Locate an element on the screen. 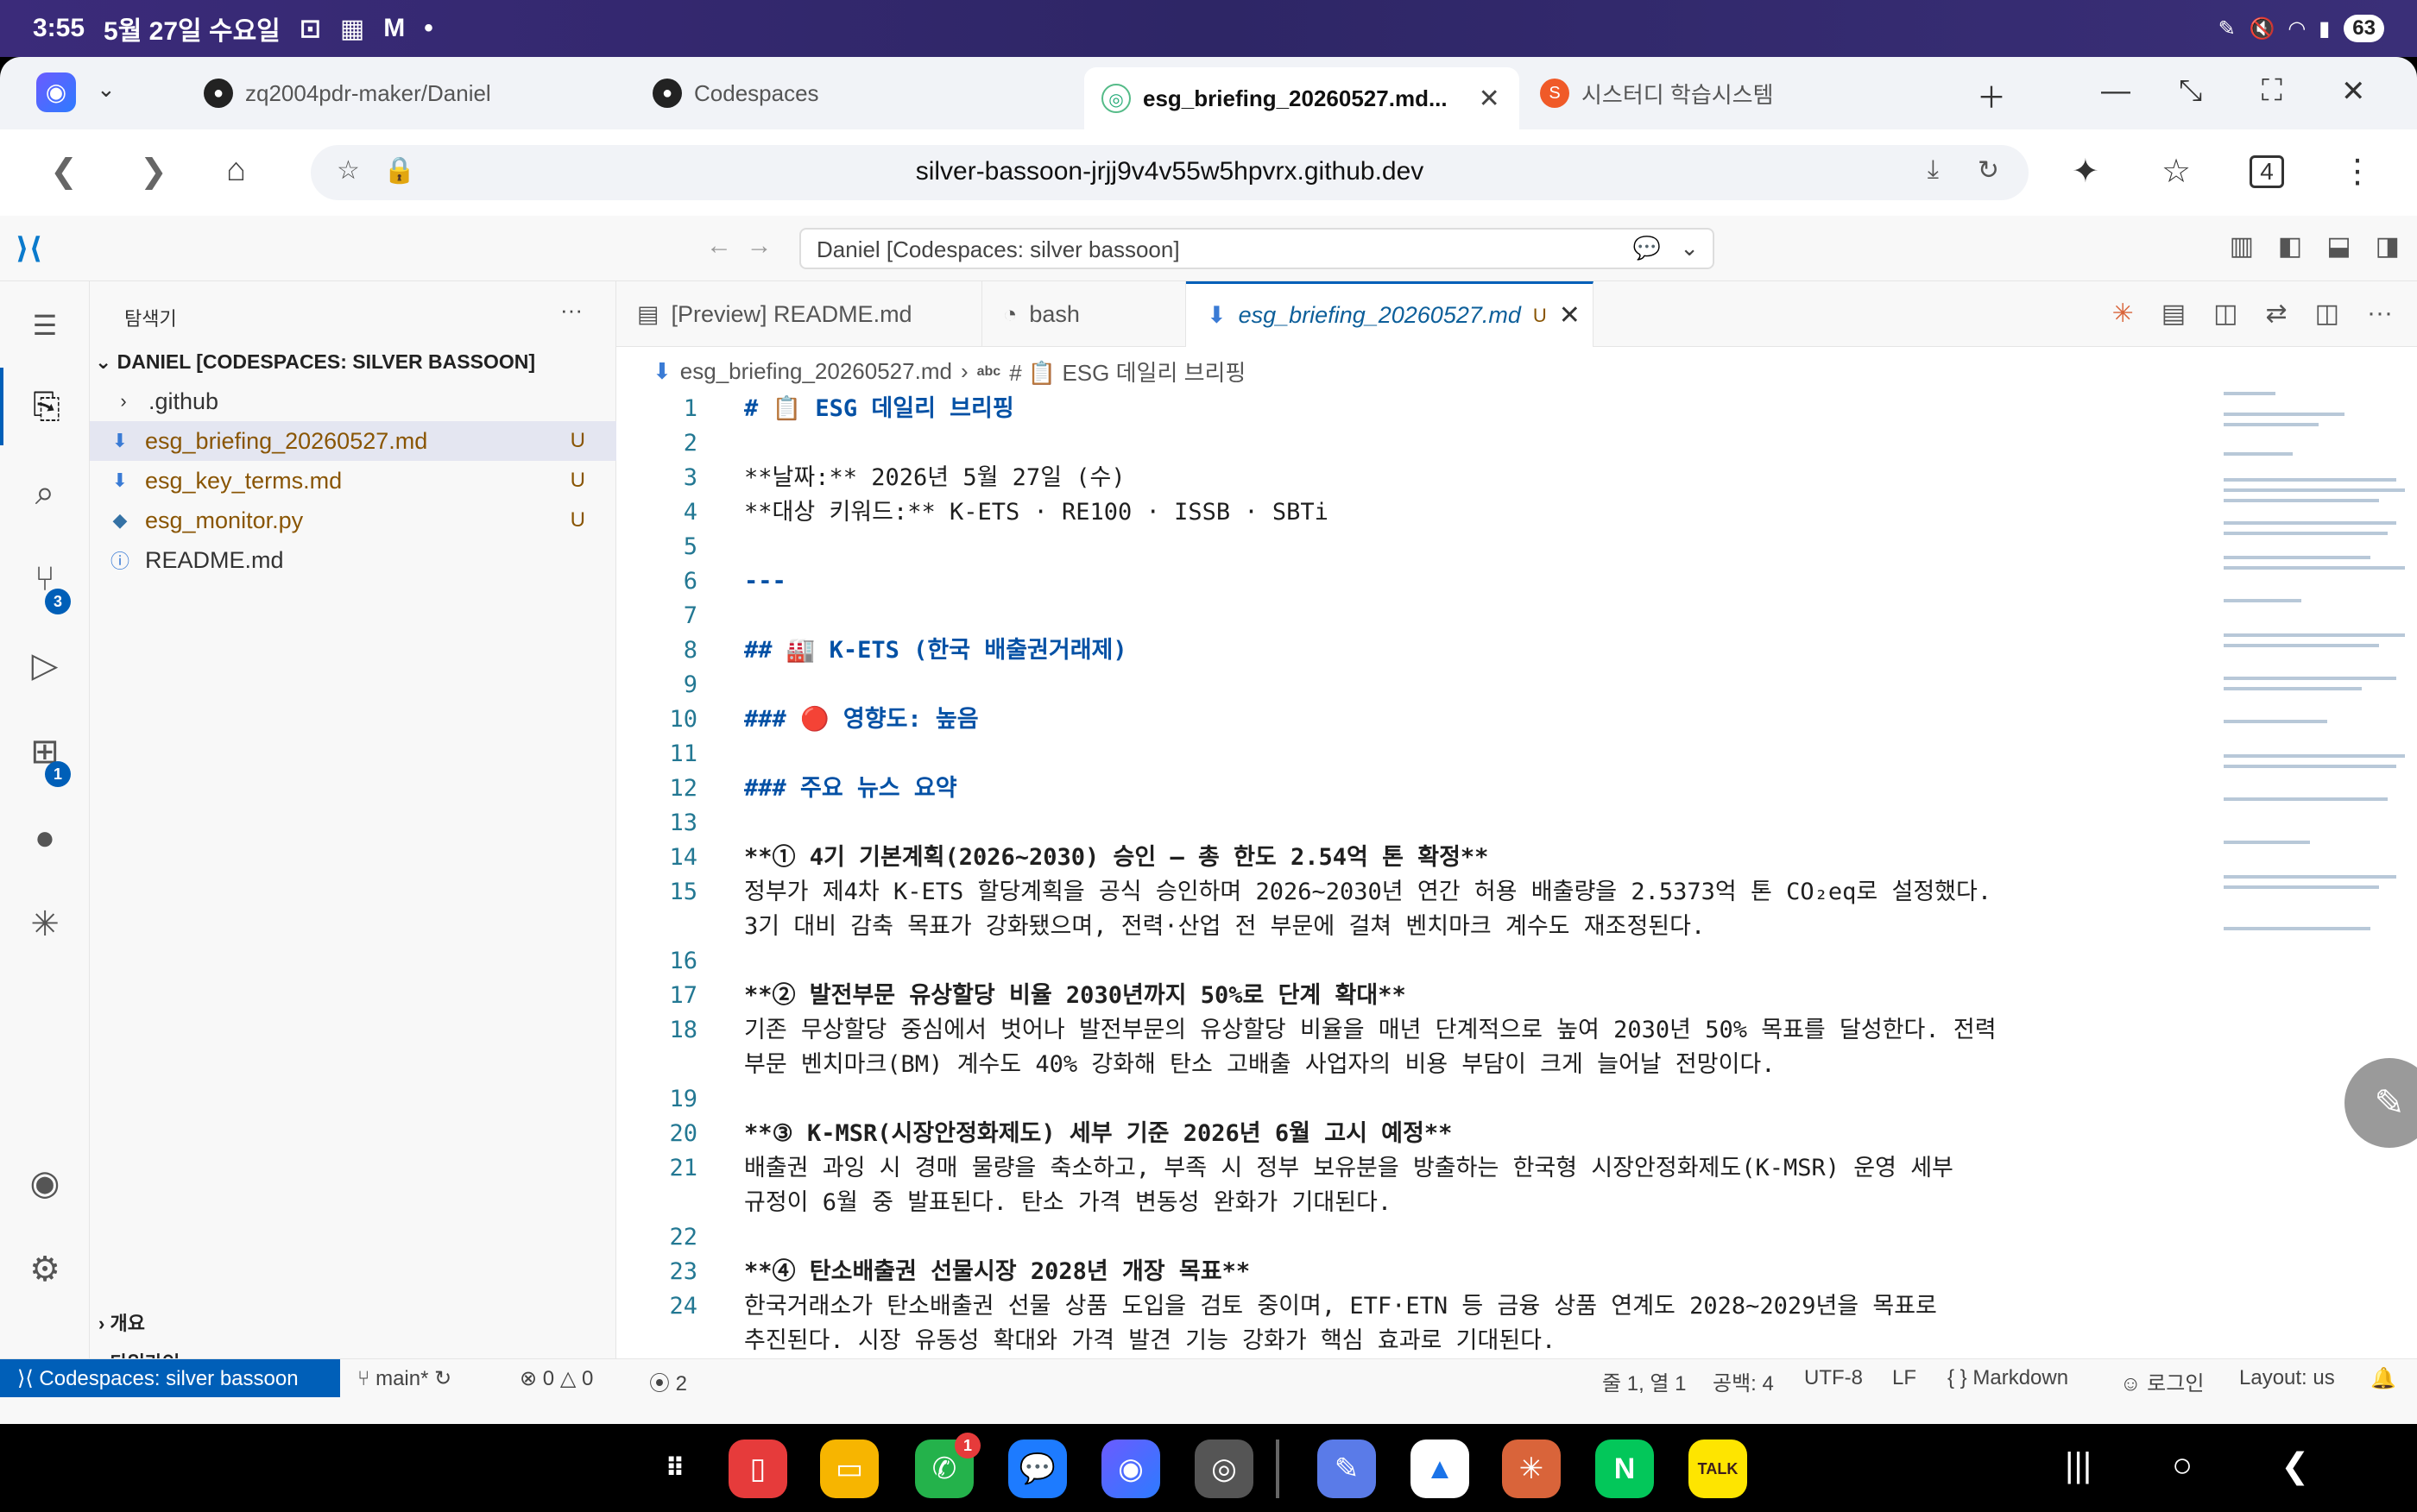 Image resolution: width=2417 pixels, height=1512 pixels. copilot-icon: 💬 is located at coordinates (1647, 248).